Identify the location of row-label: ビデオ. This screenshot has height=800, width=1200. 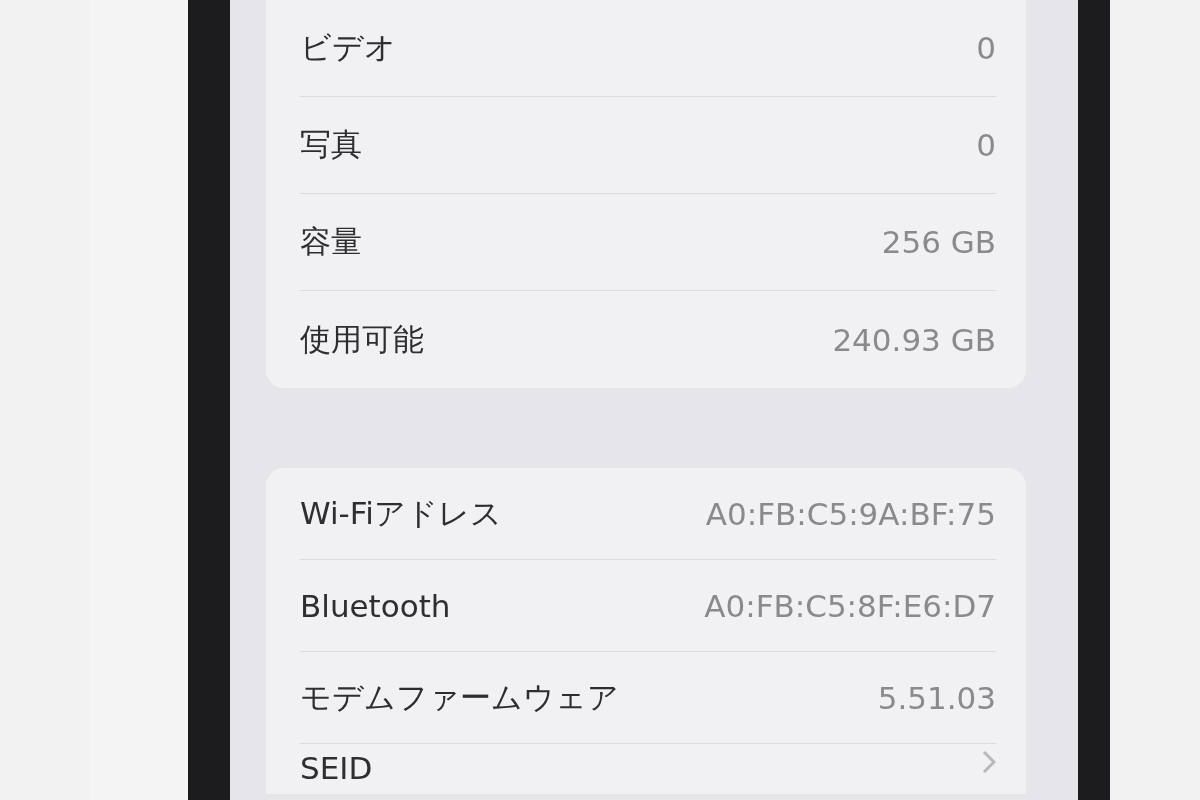
(348, 47).